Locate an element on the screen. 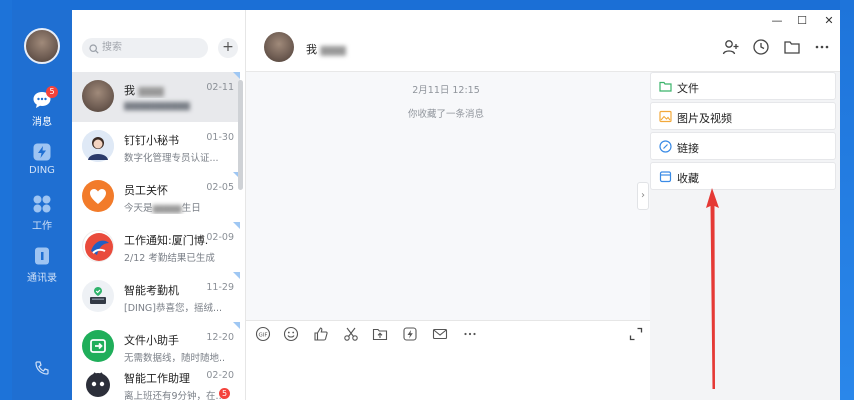  list-item: 智能考勤机 [DING]恭喜您，摇绒... 11-29 is located at coordinates (156, 297).